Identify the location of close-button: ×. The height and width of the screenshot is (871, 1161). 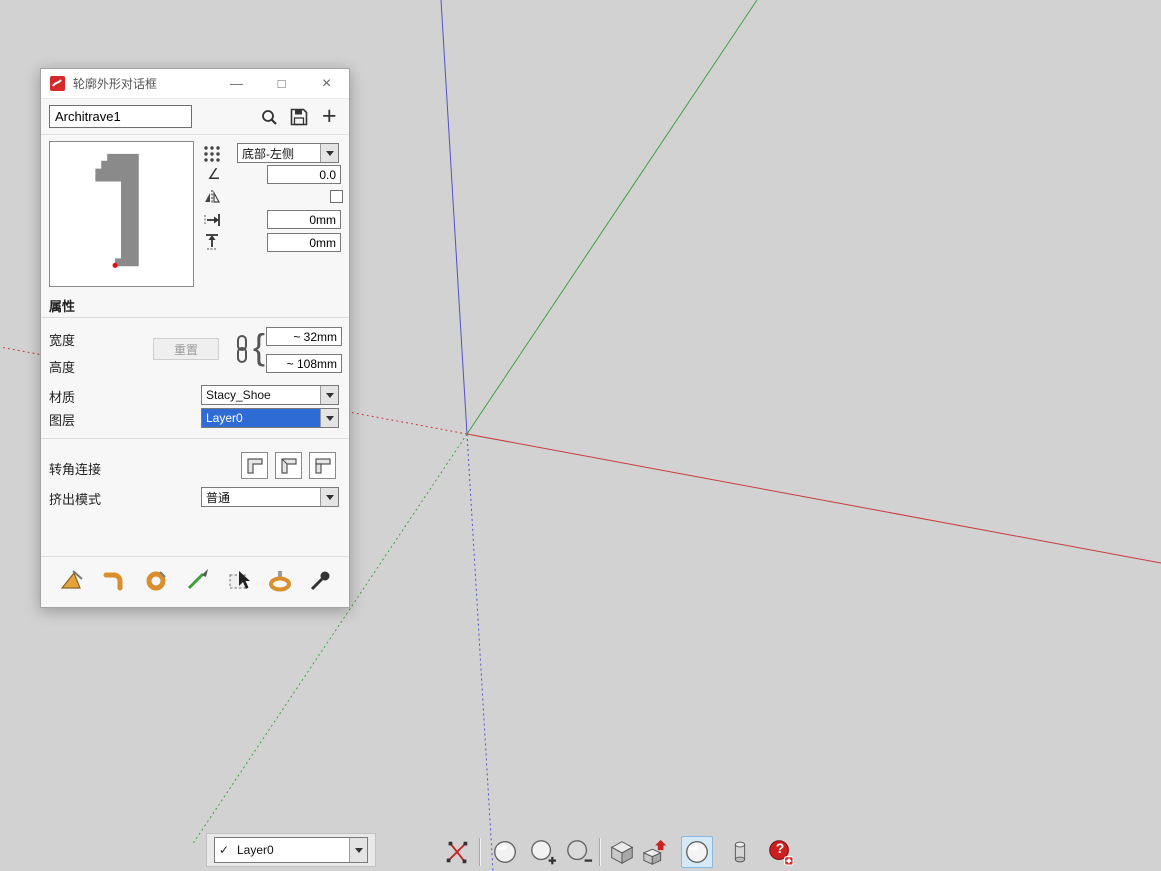
(326, 84).